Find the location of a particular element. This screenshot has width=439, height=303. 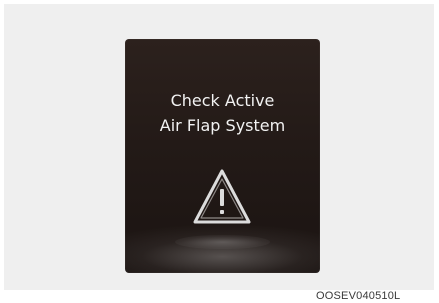

warning-triangle-icon is located at coordinates (222, 196).